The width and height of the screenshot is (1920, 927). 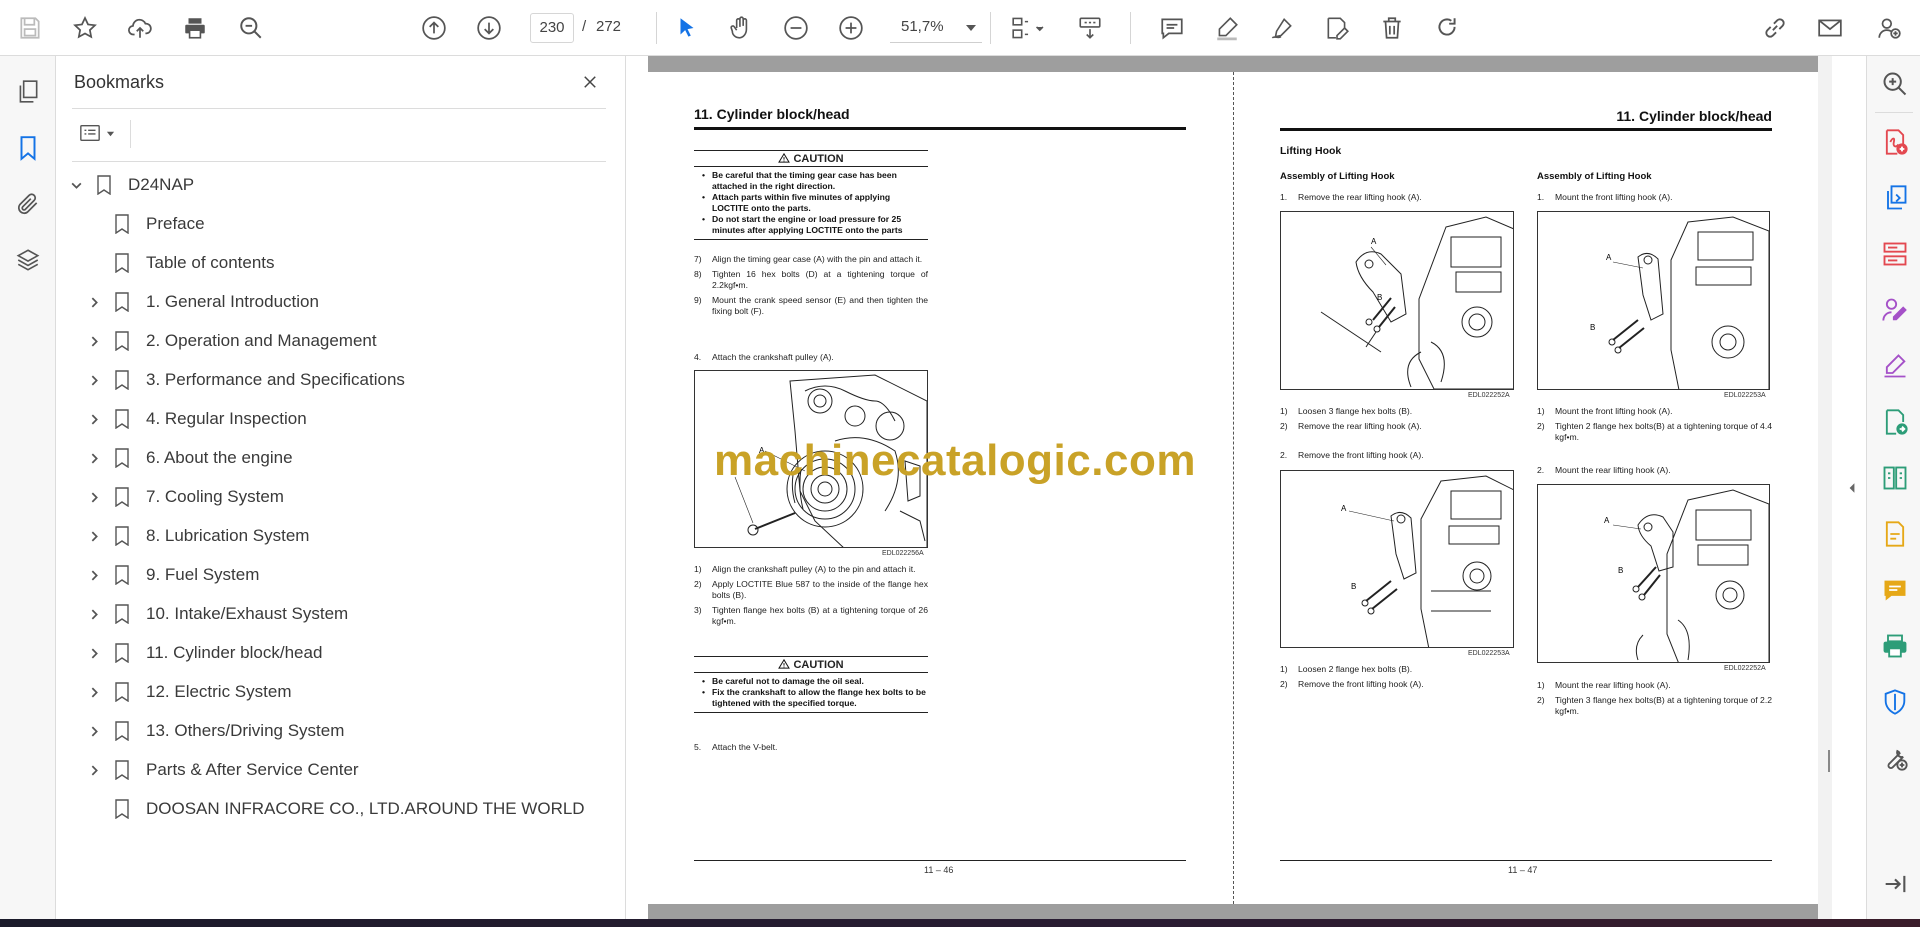 What do you see at coordinates (434, 28) in the screenshot?
I see `page-up-icon` at bounding box center [434, 28].